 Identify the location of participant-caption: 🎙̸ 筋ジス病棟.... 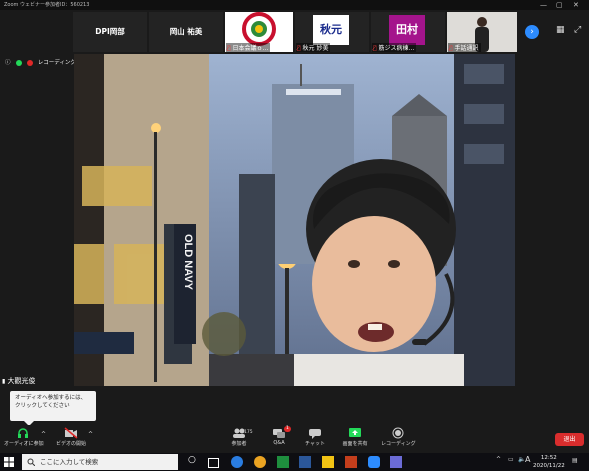
(394, 47).